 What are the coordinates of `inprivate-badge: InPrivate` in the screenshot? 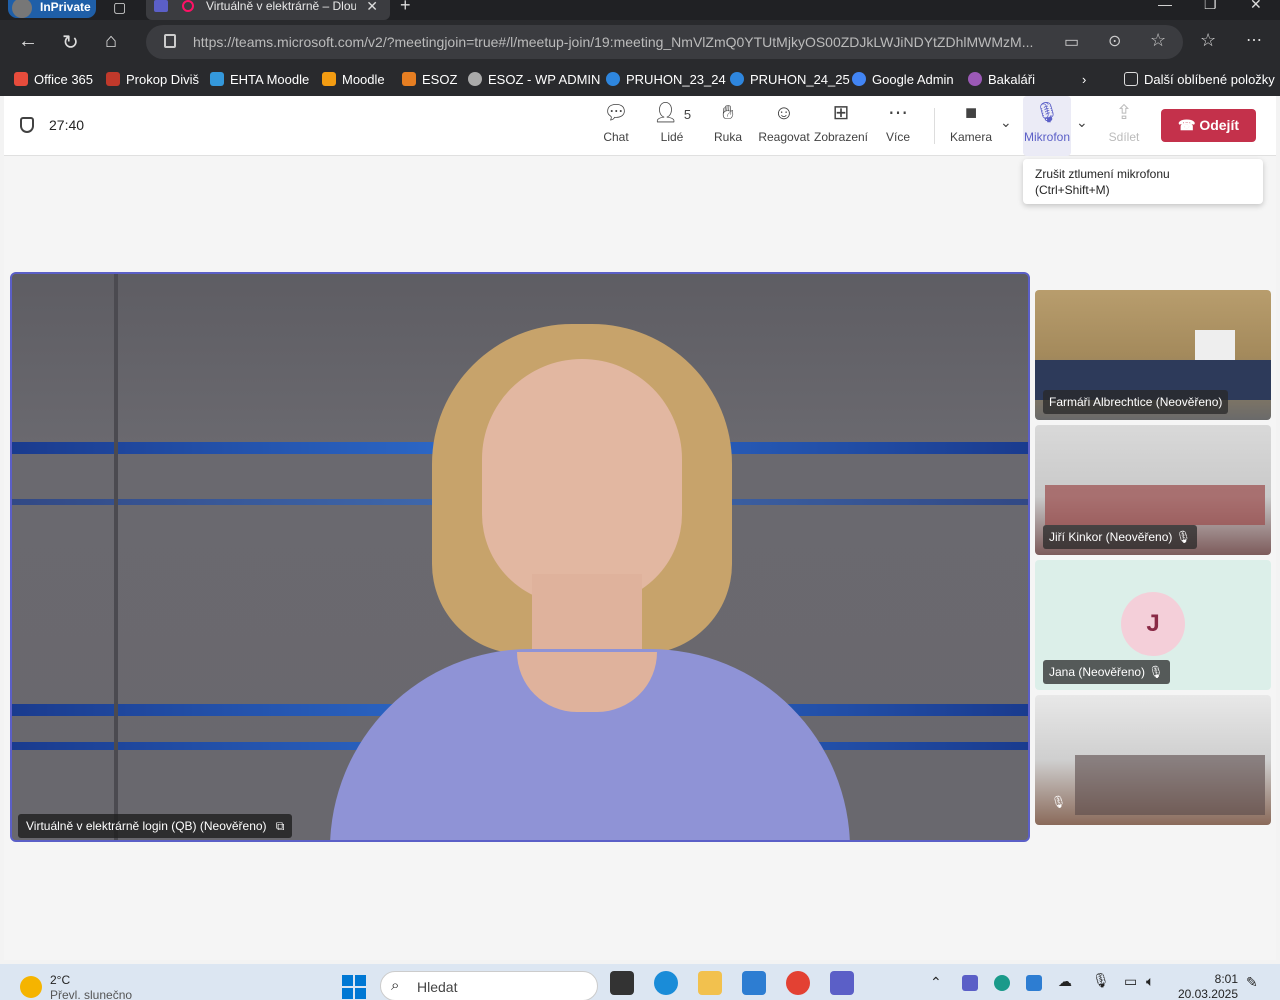 It's located at (52, 9).